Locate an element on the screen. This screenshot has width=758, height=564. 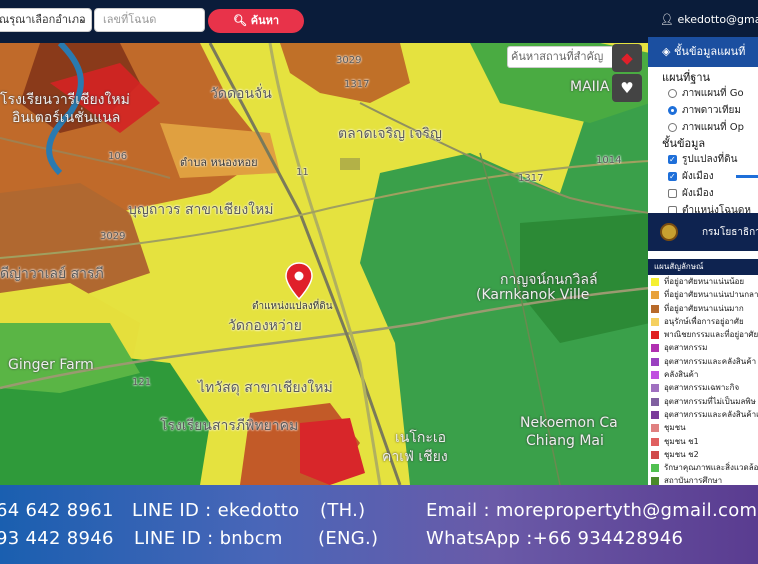
basemap-heading: แผนที่ฐาน is located at coordinates (686, 77).